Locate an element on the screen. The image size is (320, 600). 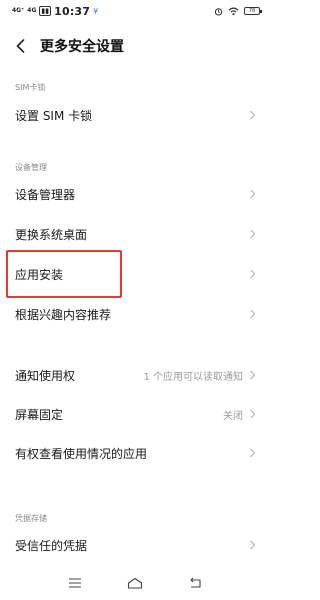
row-change-launcher: 更换系统桌面 is located at coordinates (135, 234).